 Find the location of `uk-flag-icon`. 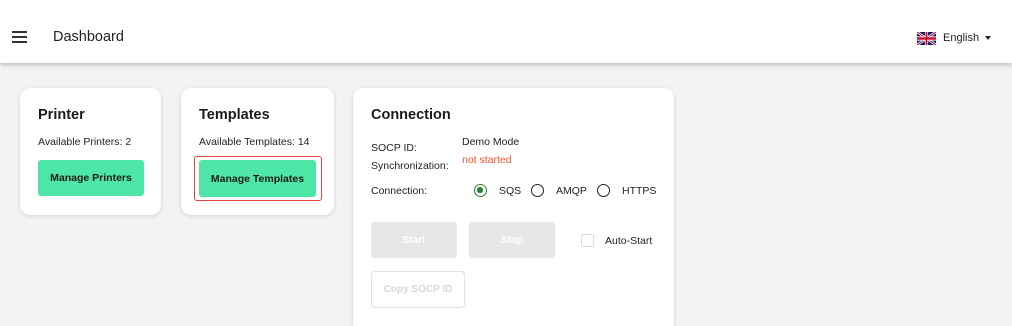

uk-flag-icon is located at coordinates (926, 38).